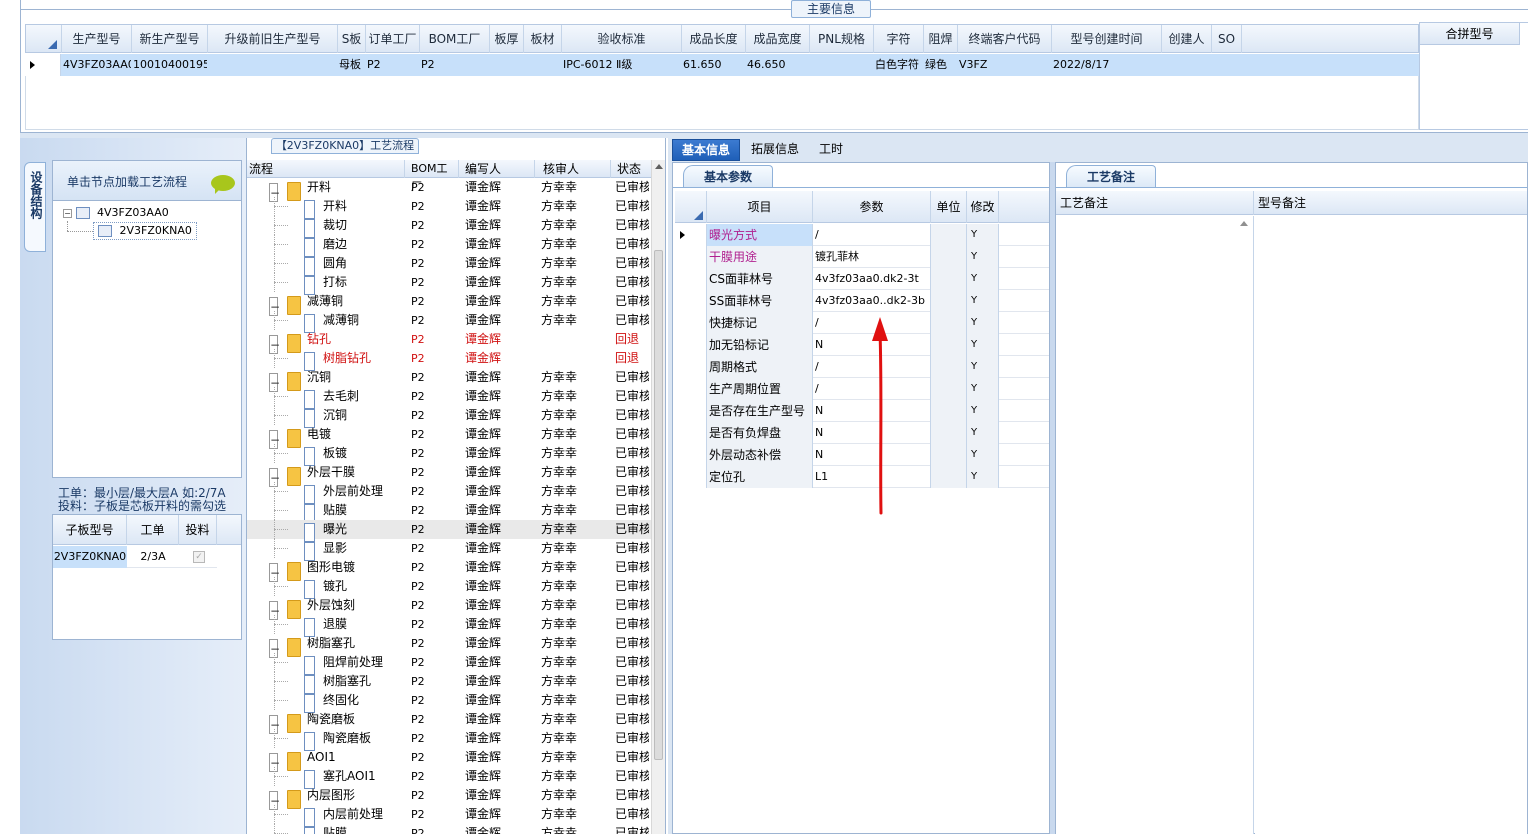 The image size is (1528, 834). I want to click on flow-row: 显影 P2 谭金辉 方幸幸 已审核, so click(449, 550).